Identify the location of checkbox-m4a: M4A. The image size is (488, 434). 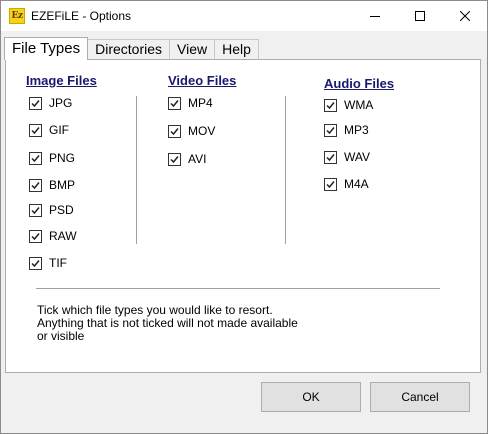
(346, 184).